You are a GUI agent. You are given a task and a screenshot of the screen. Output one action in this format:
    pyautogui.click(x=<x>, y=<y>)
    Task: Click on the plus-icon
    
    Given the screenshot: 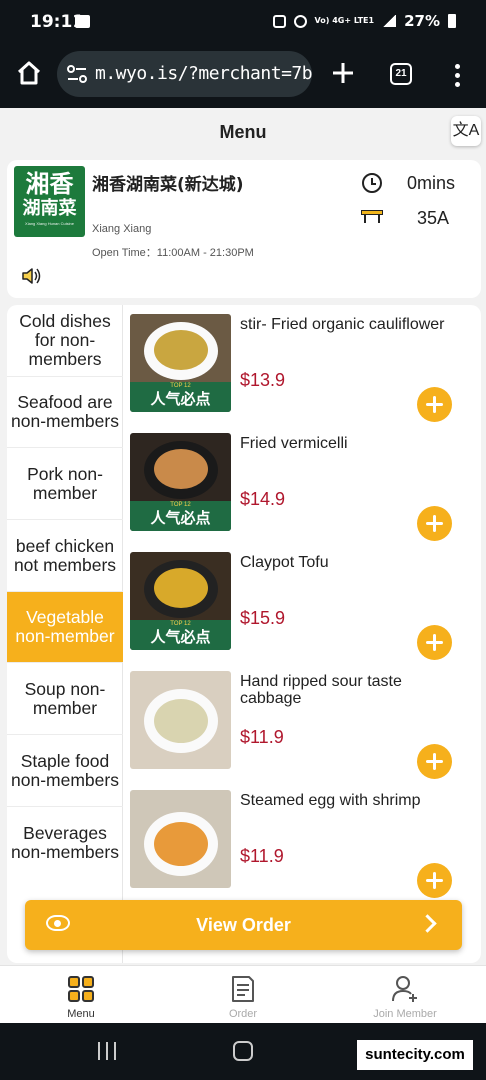 What is the action you would take?
    pyautogui.click(x=343, y=73)
    